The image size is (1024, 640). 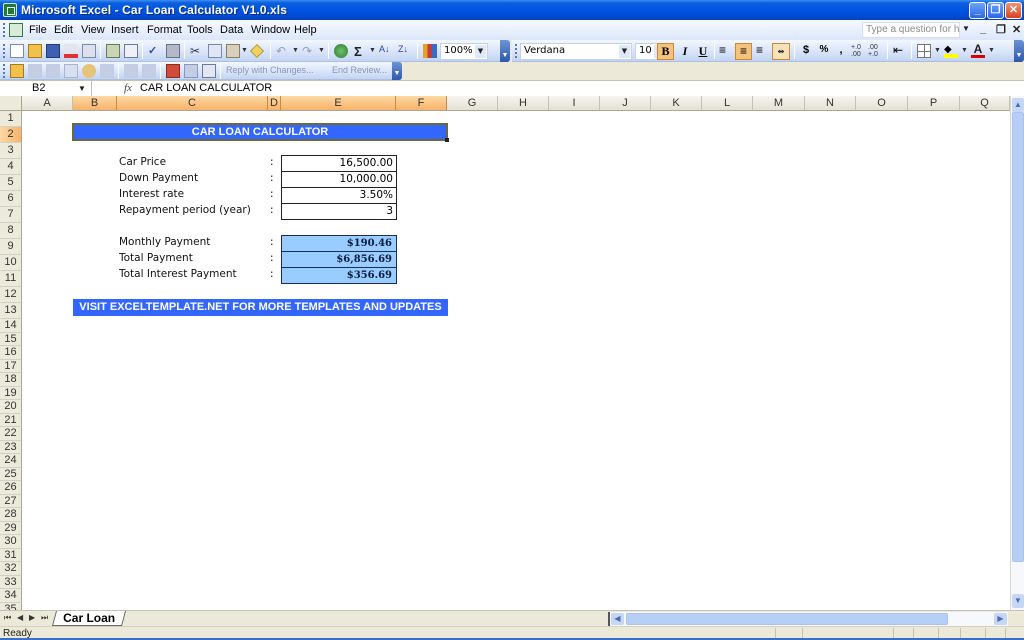 I want to click on percent-icon: %, so click(x=824, y=51).